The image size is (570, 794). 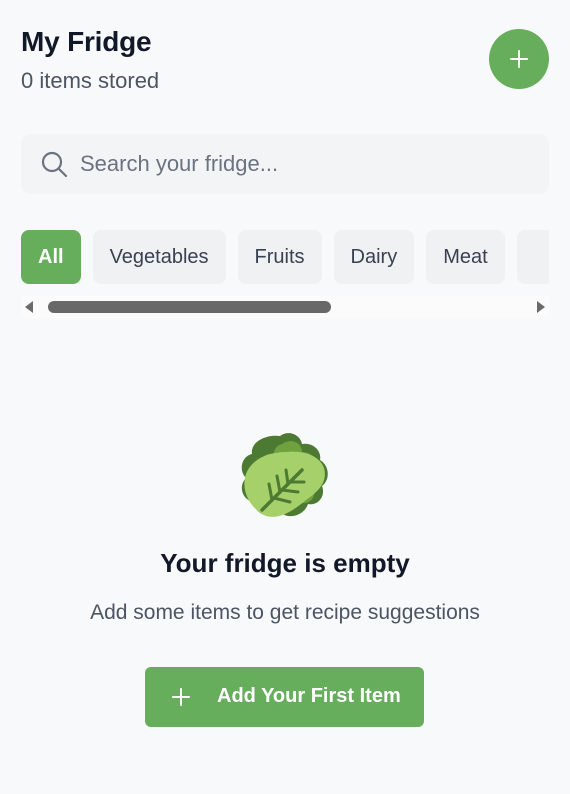 I want to click on empty-state-message: Add some items to get recipe suggestions, so click(x=285, y=612).